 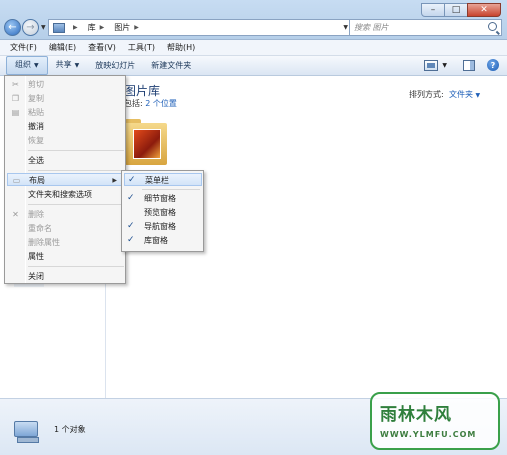 I want to click on scissors-icon: ✂, so click(x=15, y=84).